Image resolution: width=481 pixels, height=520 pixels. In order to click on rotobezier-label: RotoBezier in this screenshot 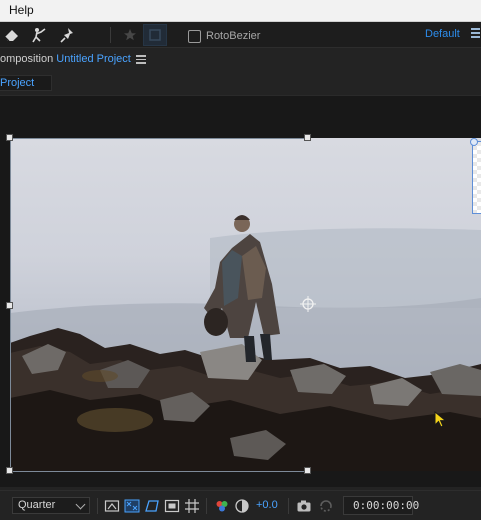, I will do `click(233, 36)`.